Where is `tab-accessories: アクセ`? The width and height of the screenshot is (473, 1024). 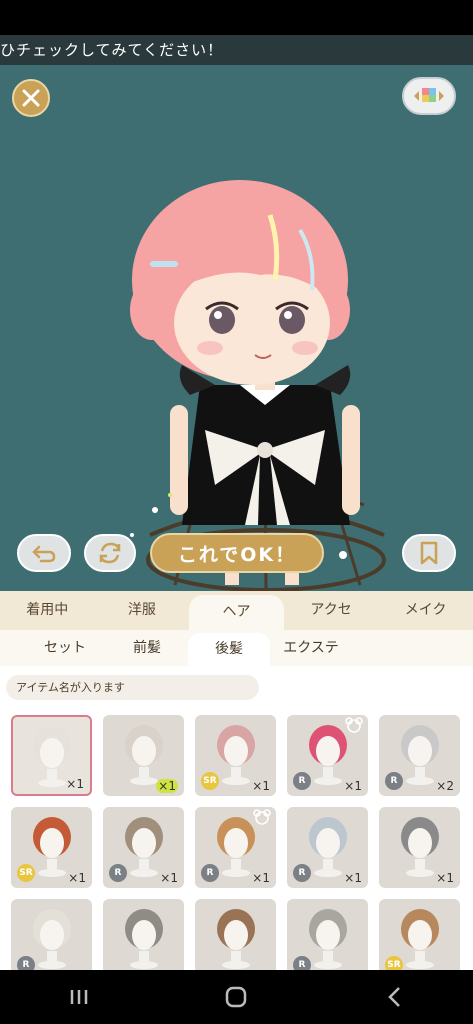
tab-accessories: アクセ is located at coordinates (331, 610).